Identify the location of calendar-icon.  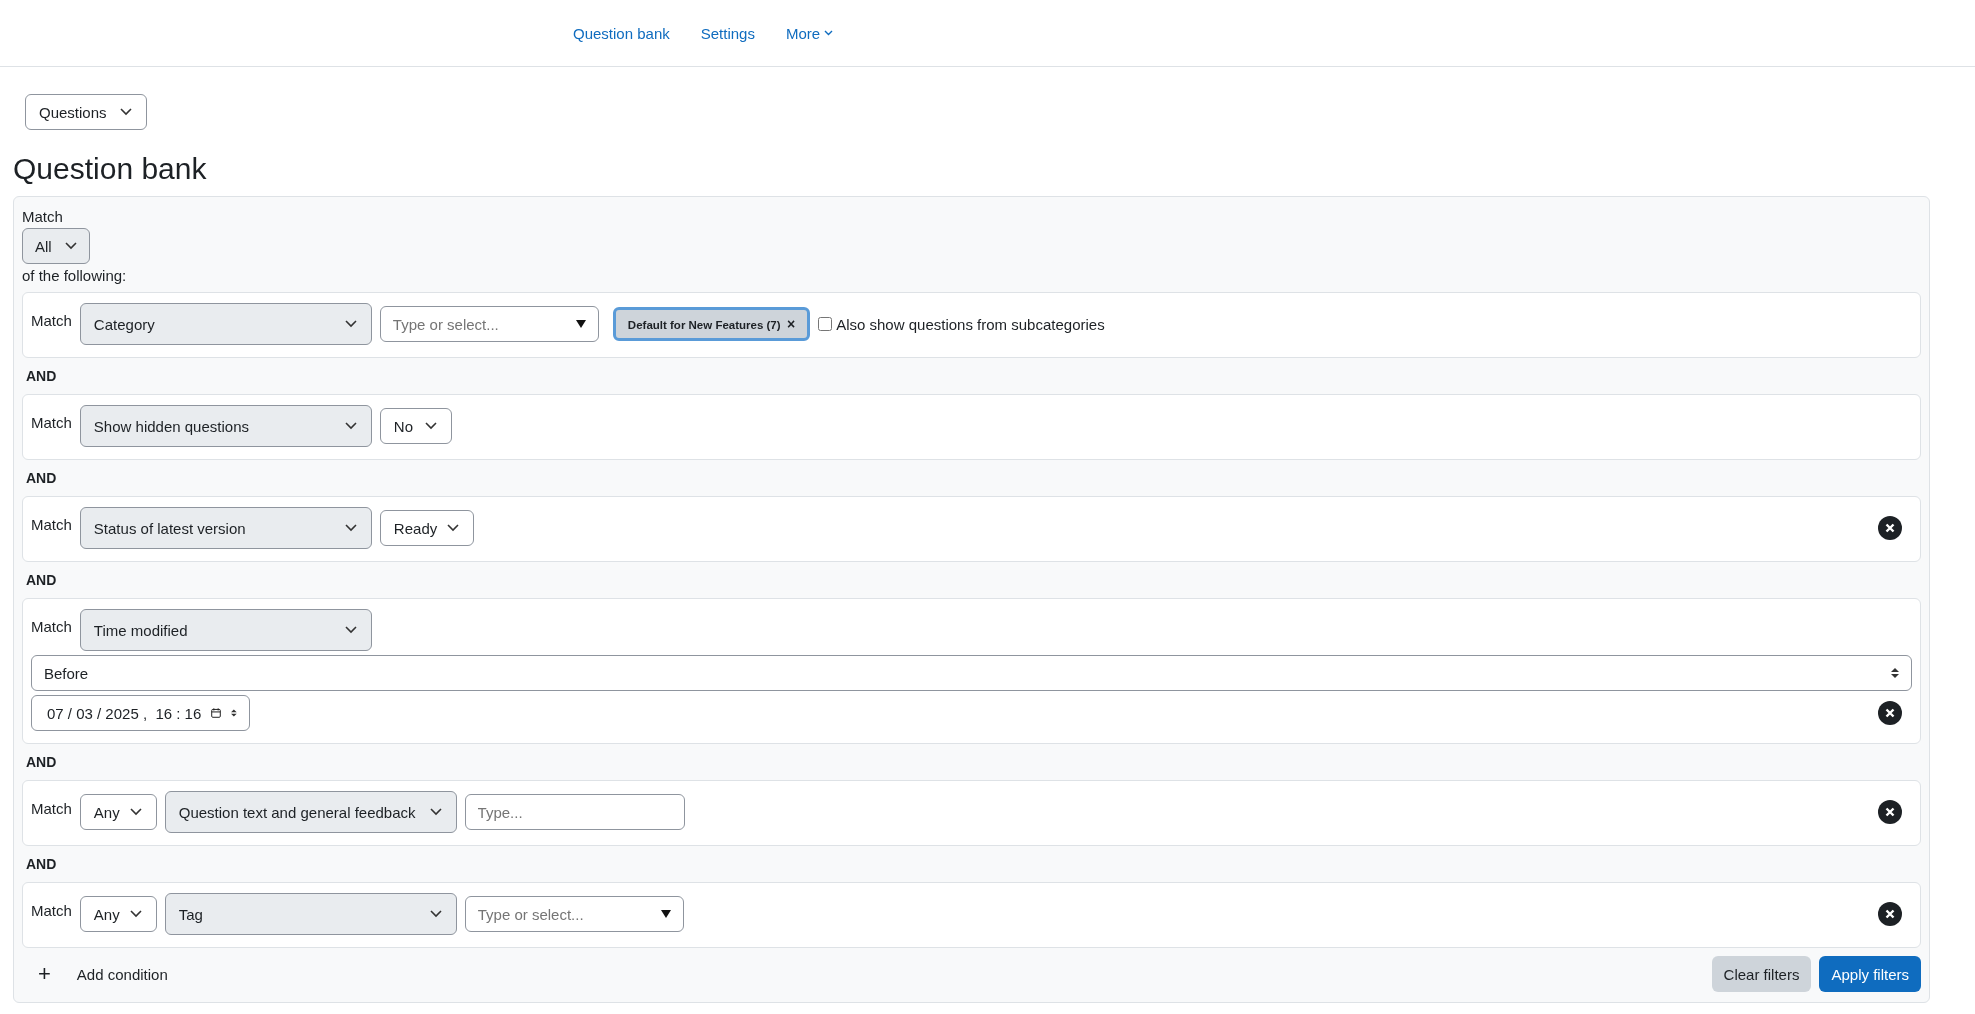
(216, 713).